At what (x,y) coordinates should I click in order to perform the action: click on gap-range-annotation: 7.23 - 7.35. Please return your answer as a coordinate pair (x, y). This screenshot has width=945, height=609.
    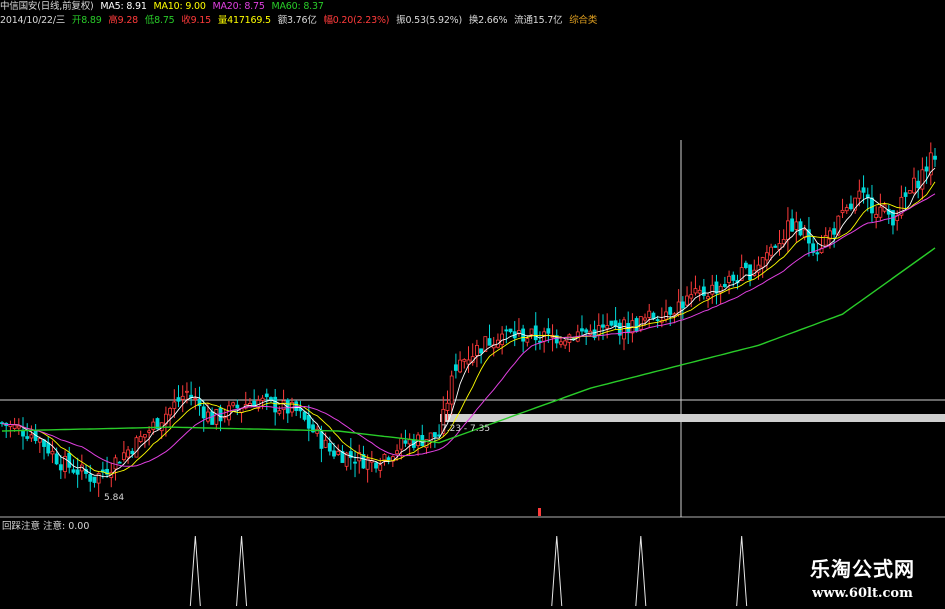
    Looking at the image, I should click on (466, 429).